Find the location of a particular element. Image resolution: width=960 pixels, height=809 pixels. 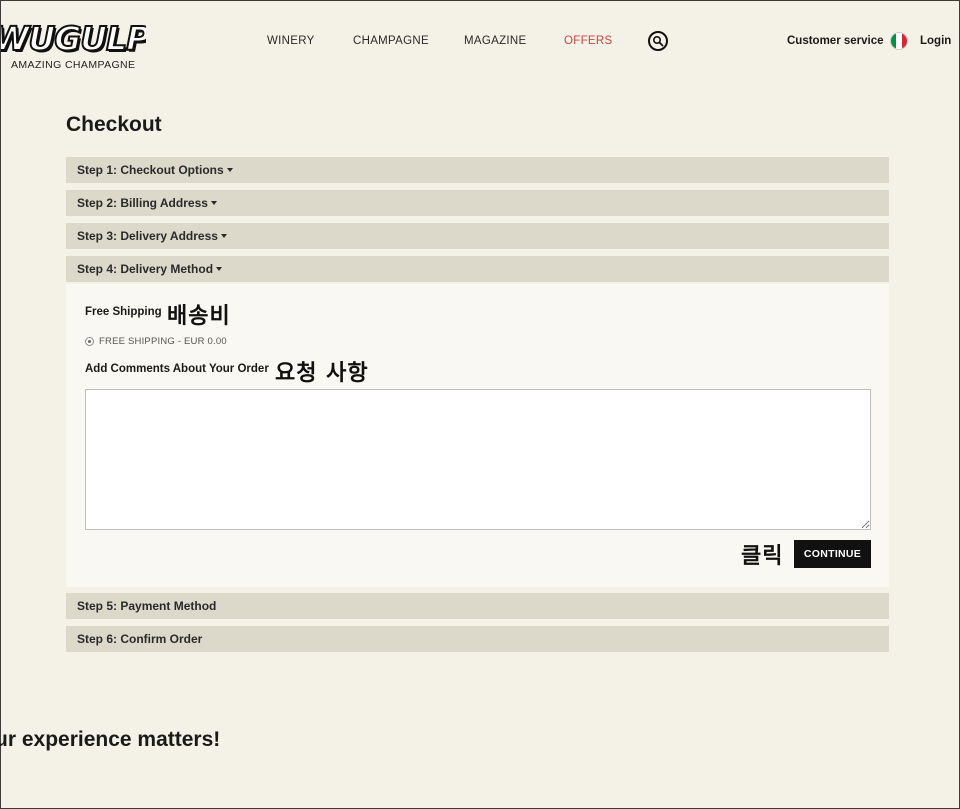

nav-item-winery: WINERY is located at coordinates (291, 41).